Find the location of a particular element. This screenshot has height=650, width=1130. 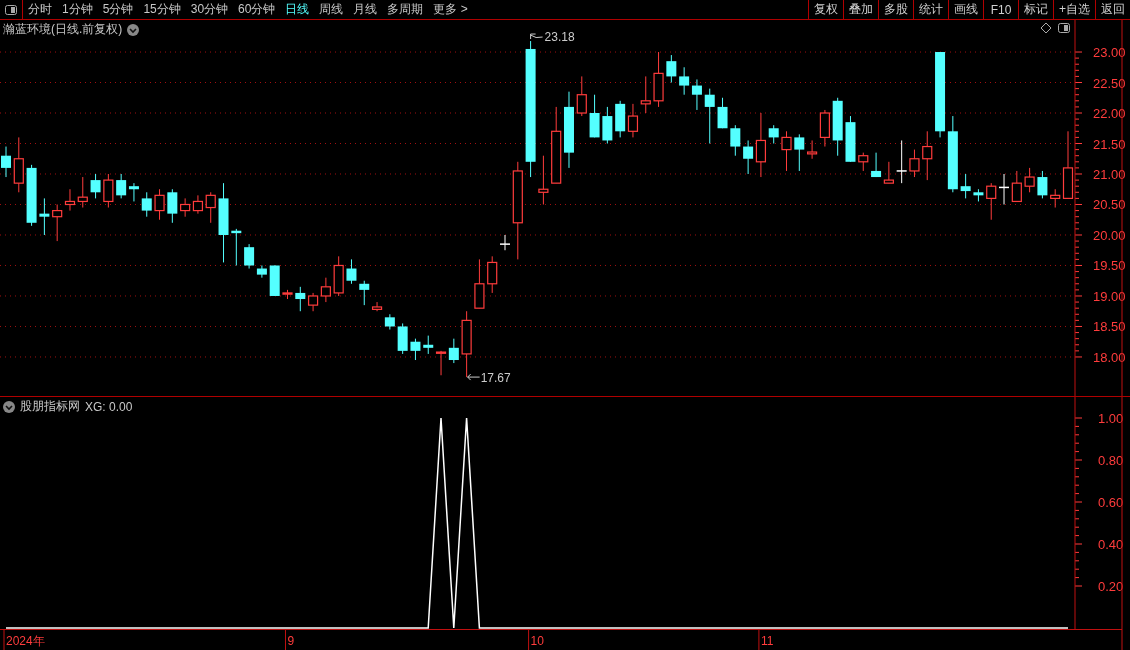

toolbar-button: F10 is located at coordinates (1000, 9).